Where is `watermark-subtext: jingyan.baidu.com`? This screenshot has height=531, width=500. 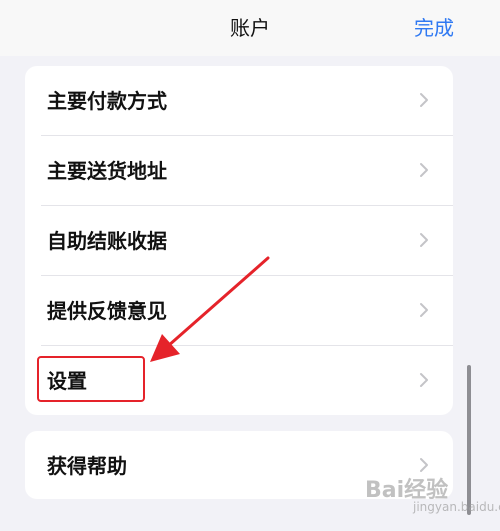 watermark-subtext: jingyan.baidu.com is located at coordinates (456, 507).